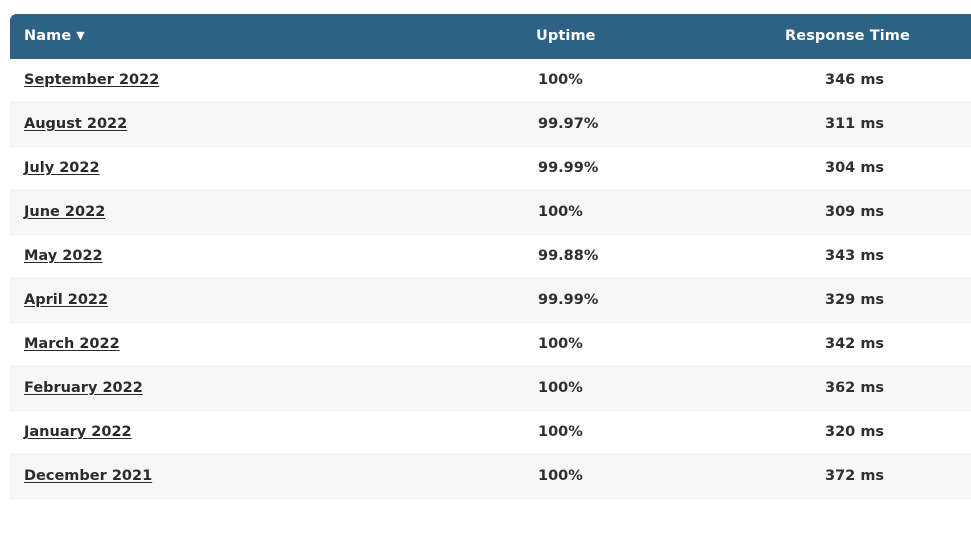 The height and width of the screenshot is (543, 971). Describe the element at coordinates (270, 168) in the screenshot. I see `cell-name: July 2022` at that location.